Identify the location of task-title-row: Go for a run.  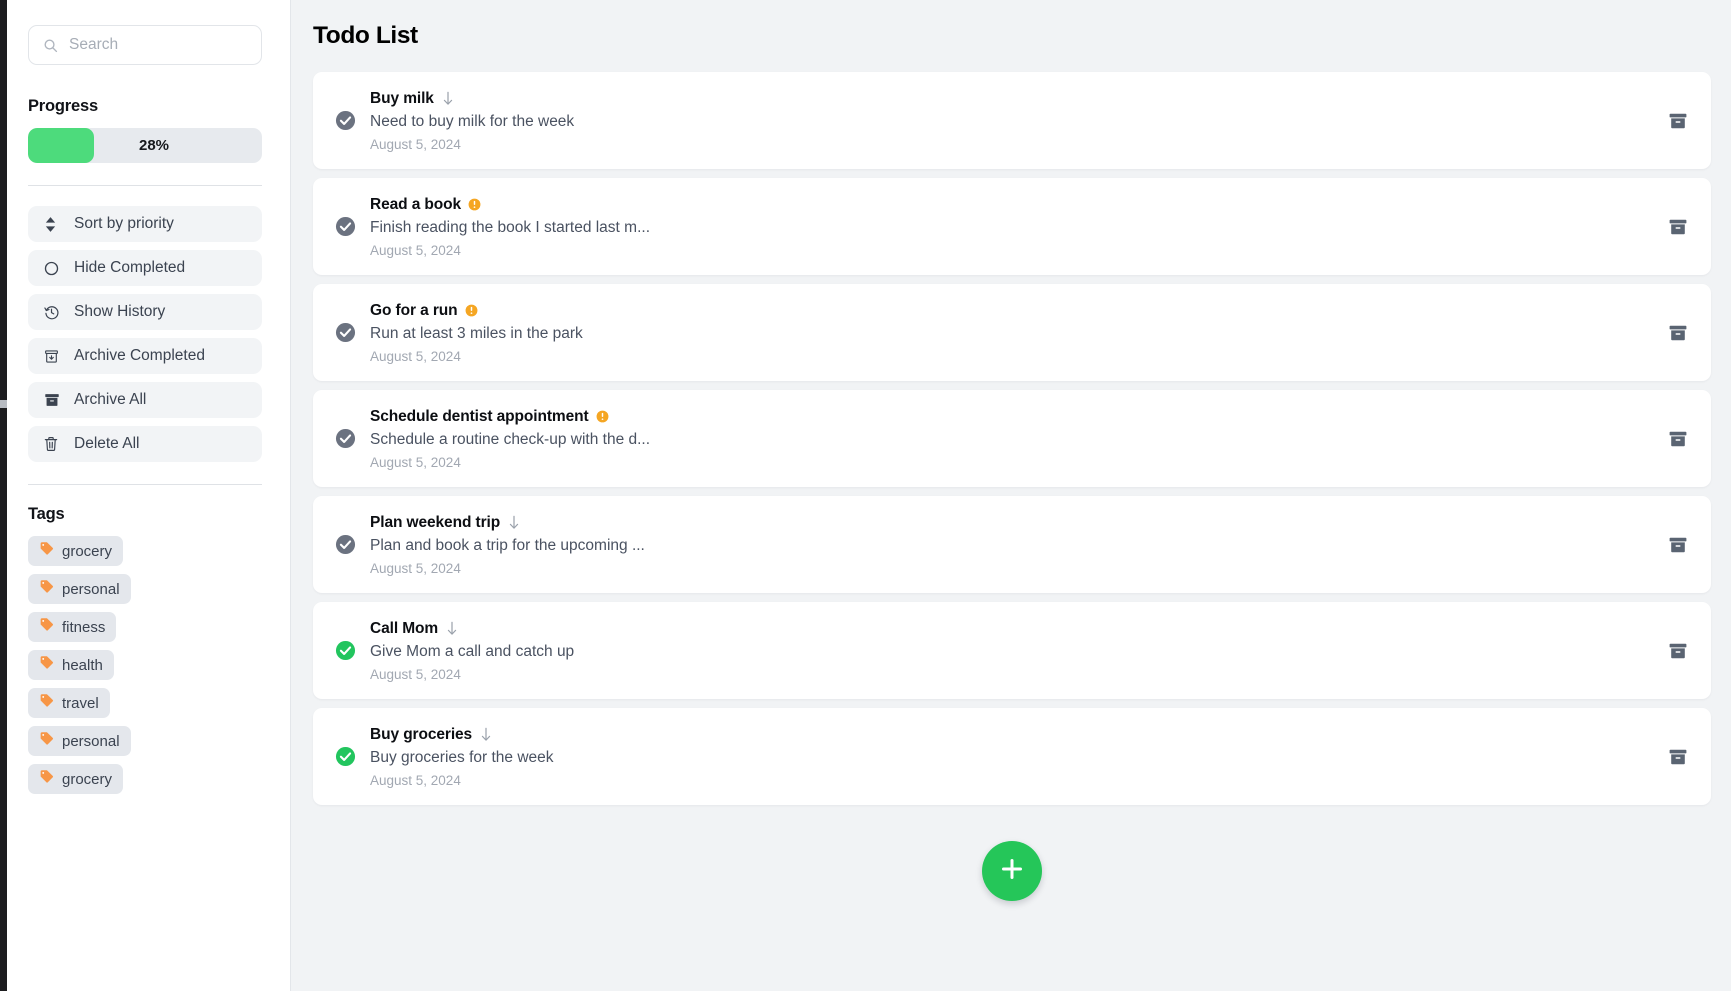
(1012, 311).